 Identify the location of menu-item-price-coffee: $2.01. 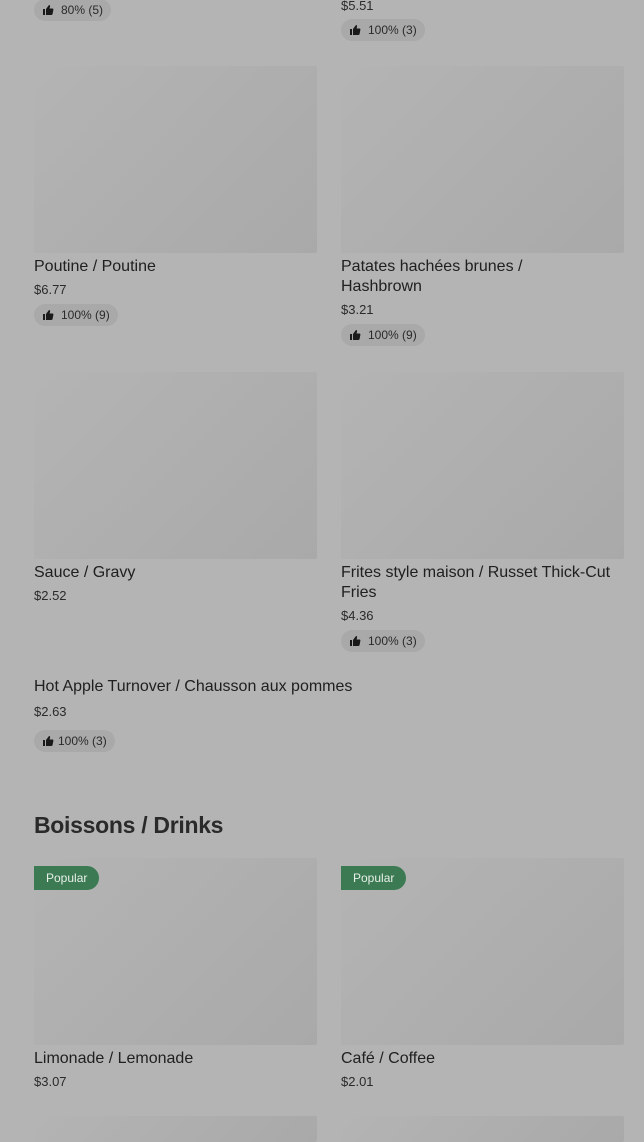
(357, 1081).